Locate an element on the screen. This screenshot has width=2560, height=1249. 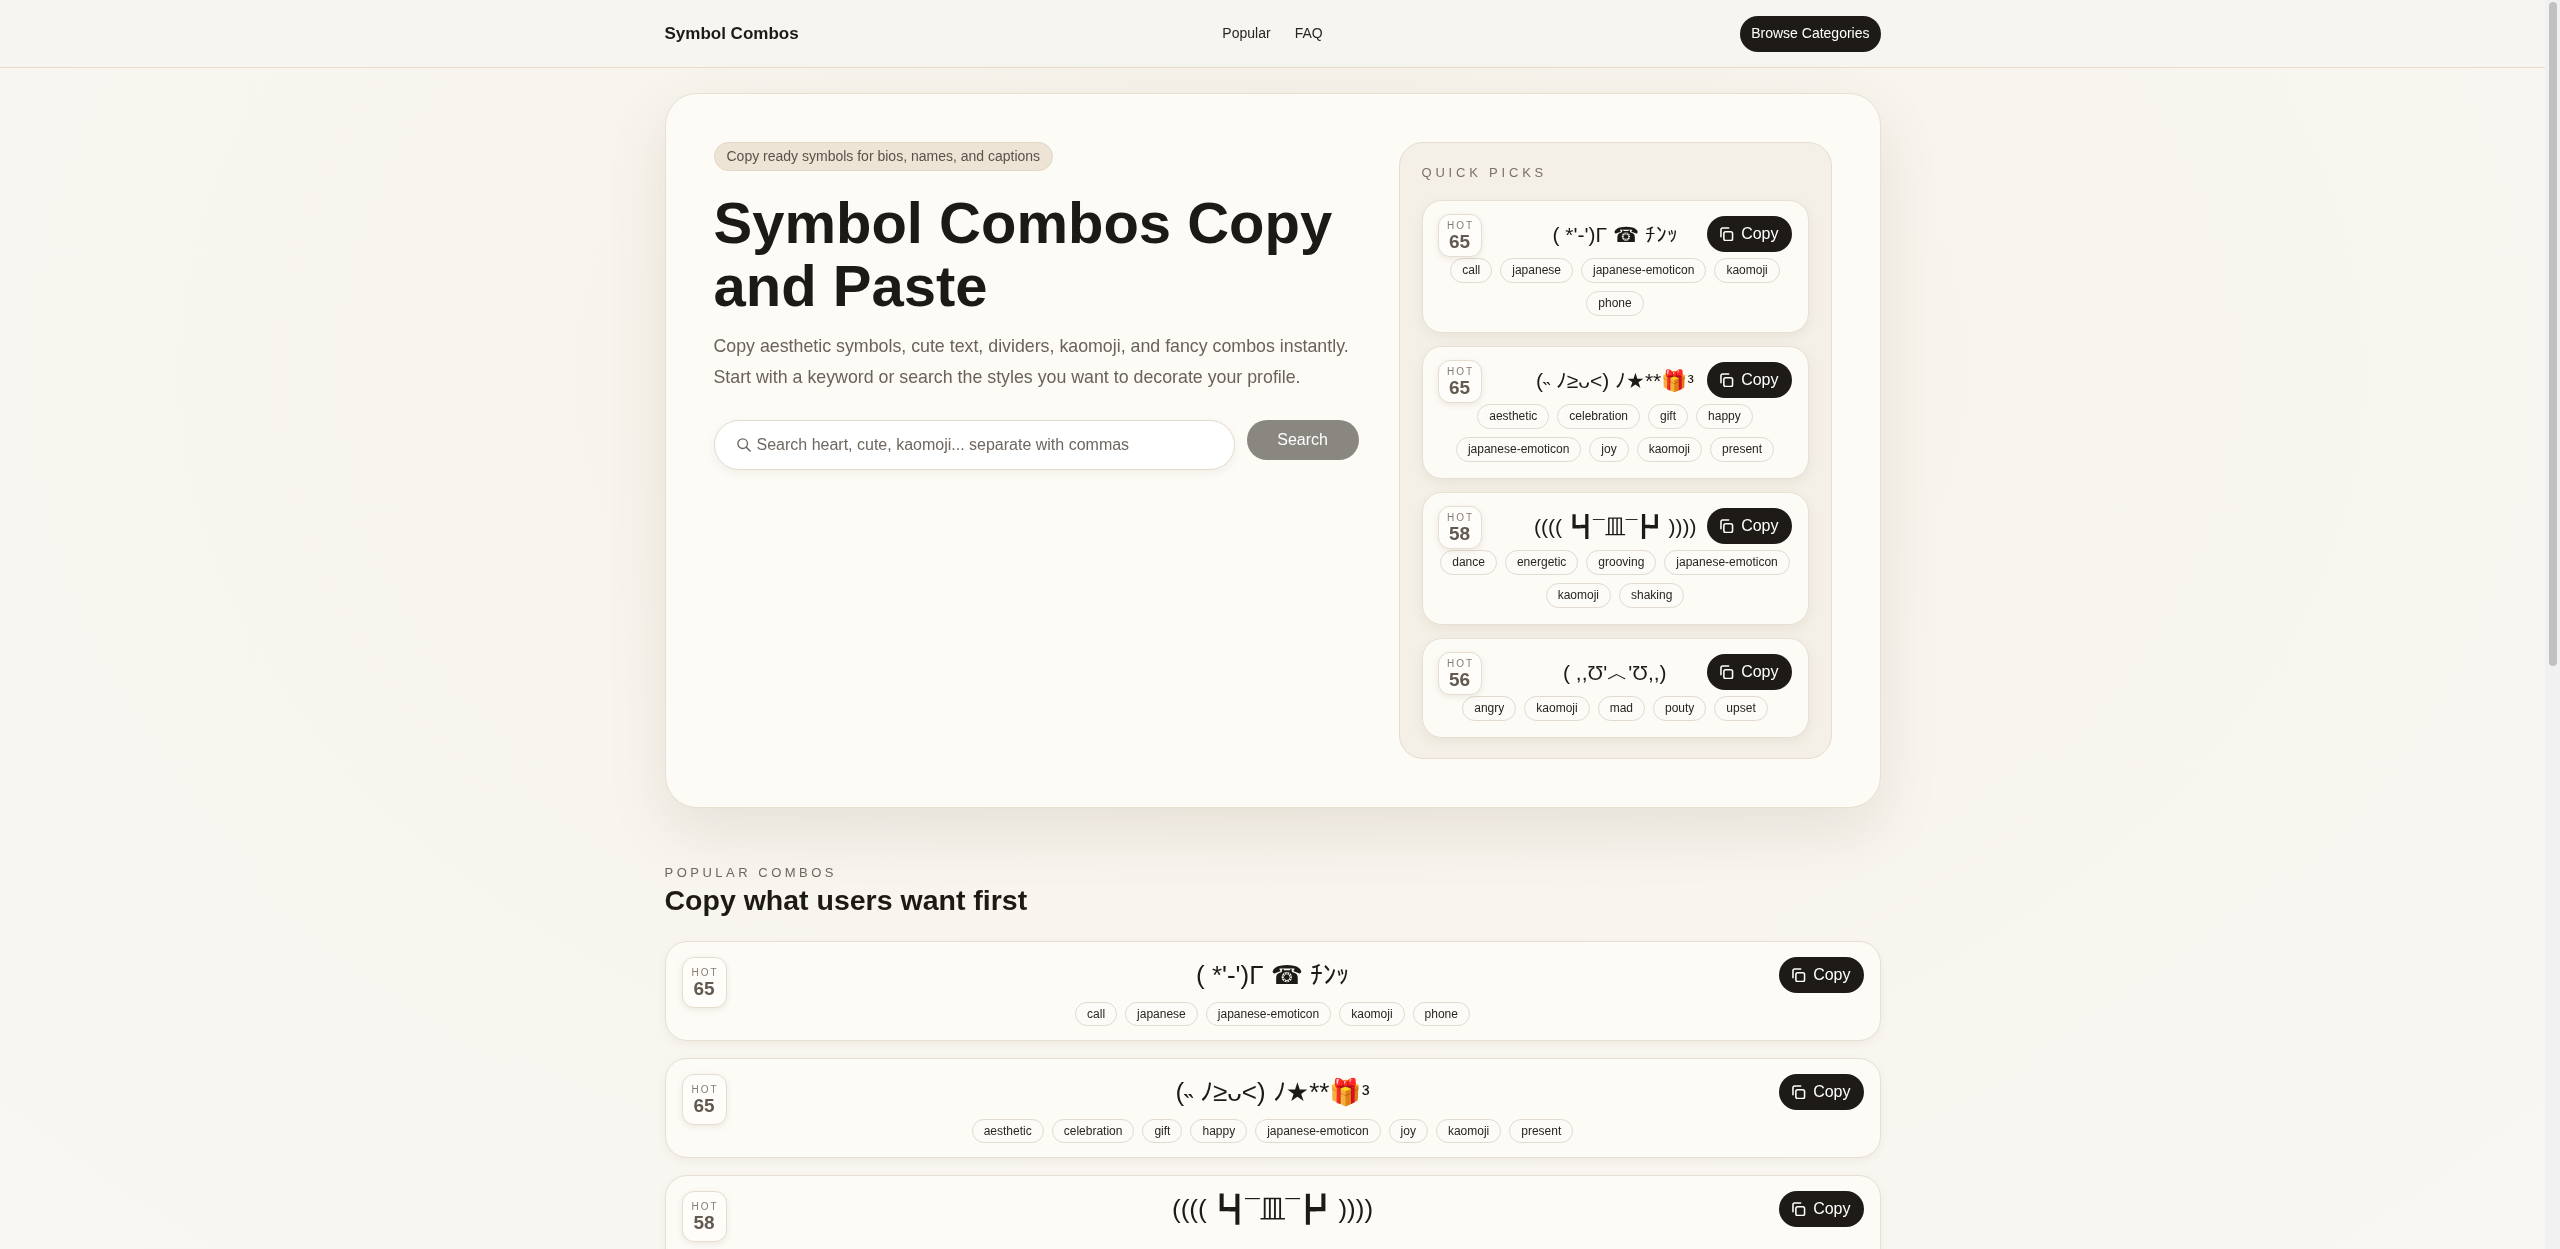
site-title: Symbol Combos is located at coordinates (731, 33).